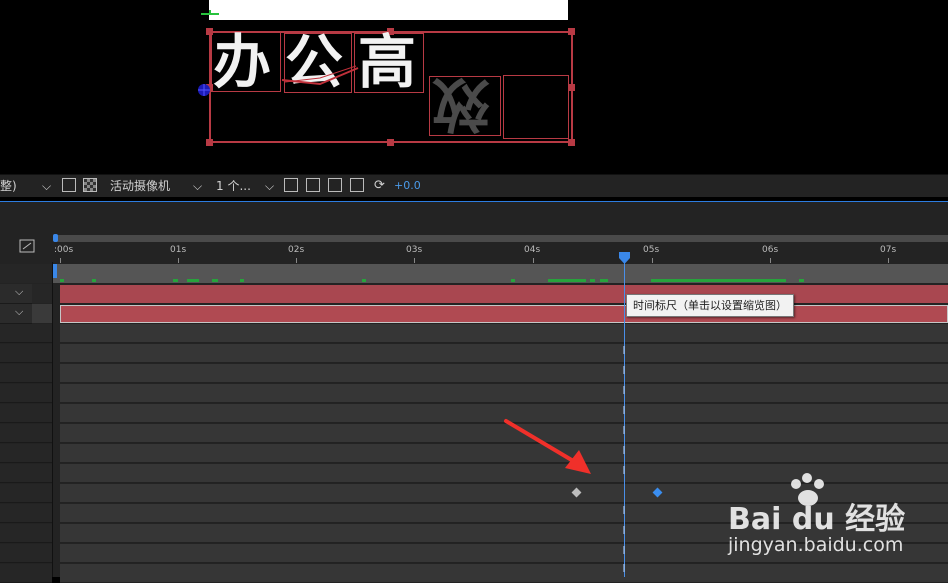 The height and width of the screenshot is (583, 948). What do you see at coordinates (64, 250) in the screenshot?
I see `ruler-label-00s: :00s` at bounding box center [64, 250].